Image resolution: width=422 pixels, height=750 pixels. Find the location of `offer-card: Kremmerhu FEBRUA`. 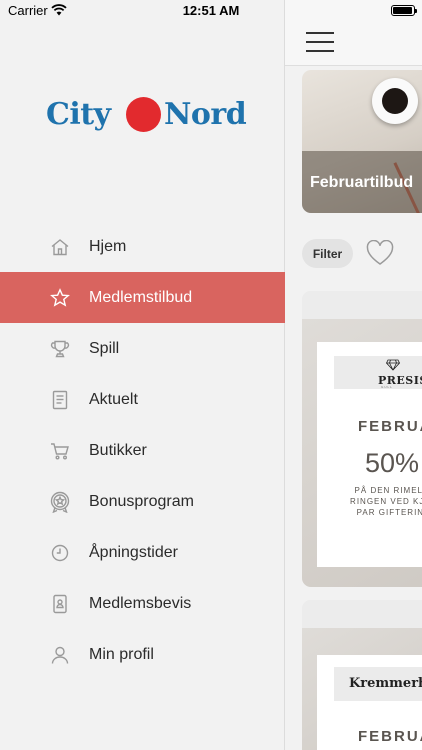

offer-card: Kremmerhu FEBRUA is located at coordinates (362, 675).